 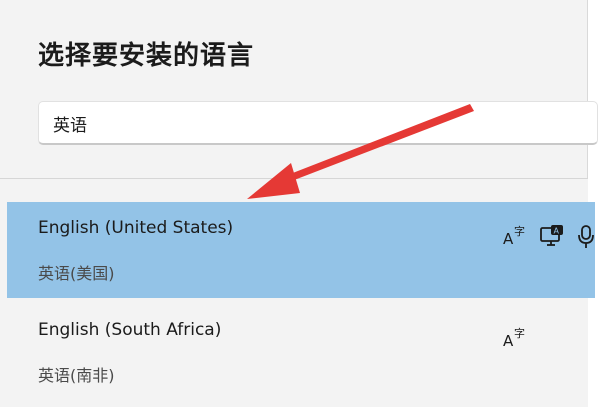 I want to click on language-name: English (South Africa), so click(x=130, y=330).